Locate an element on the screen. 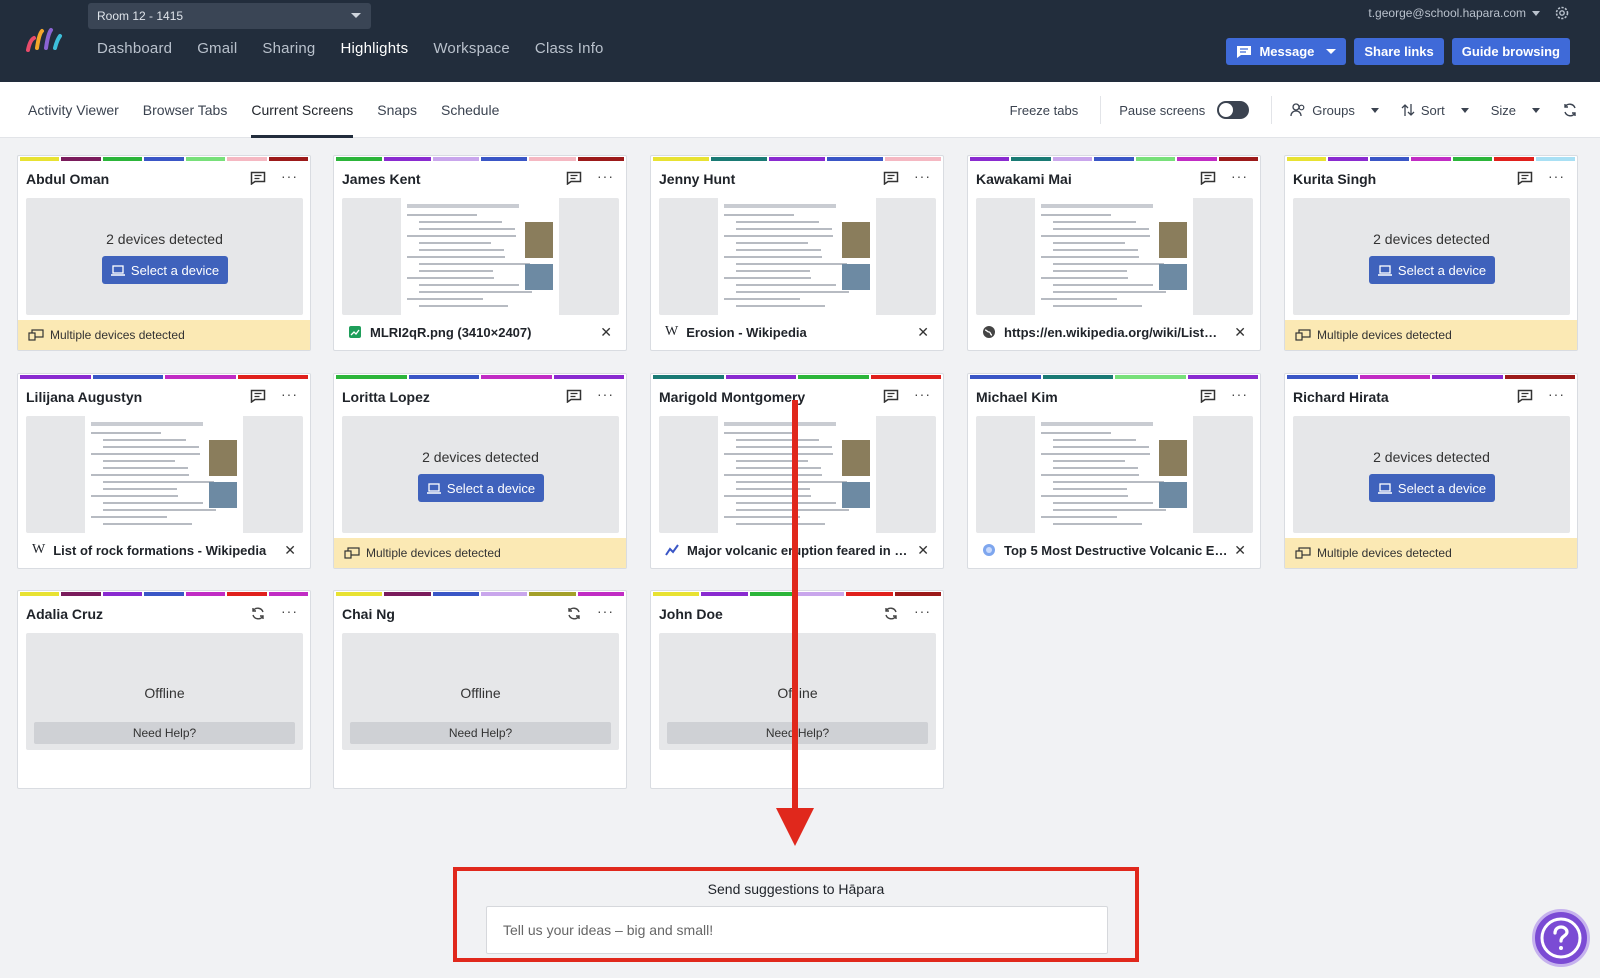  message-label: Message is located at coordinates (1287, 51).